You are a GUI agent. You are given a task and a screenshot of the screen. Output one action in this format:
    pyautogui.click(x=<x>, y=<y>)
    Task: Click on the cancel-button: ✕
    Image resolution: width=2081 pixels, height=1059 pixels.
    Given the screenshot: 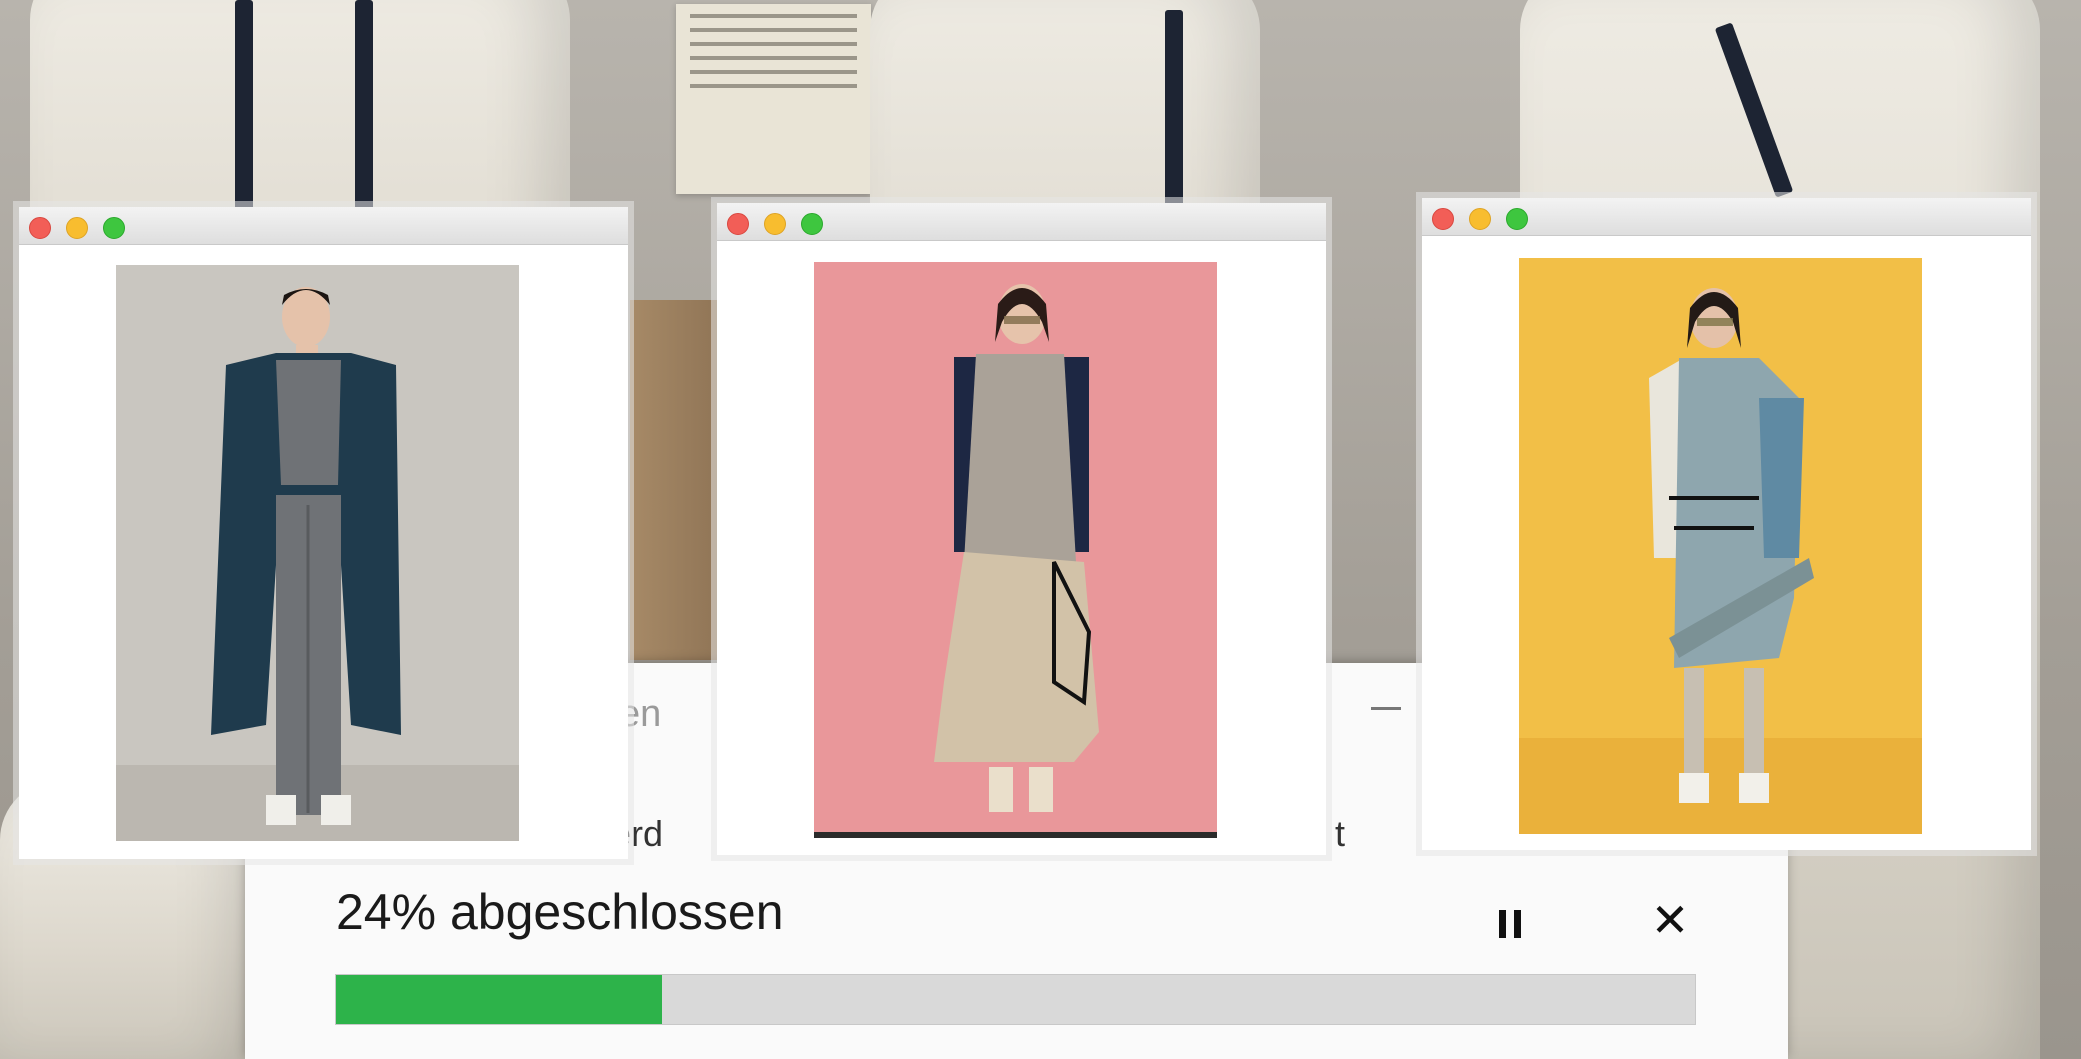 What is the action you would take?
    pyautogui.click(x=1670, y=920)
    